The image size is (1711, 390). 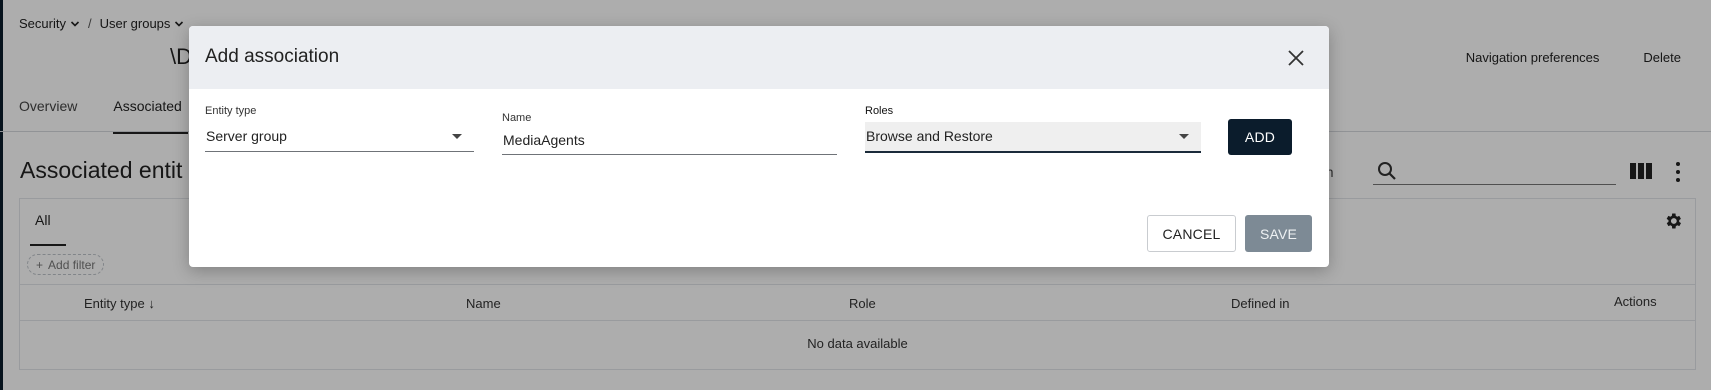 I want to click on name-value: MediaAgents, so click(x=544, y=140).